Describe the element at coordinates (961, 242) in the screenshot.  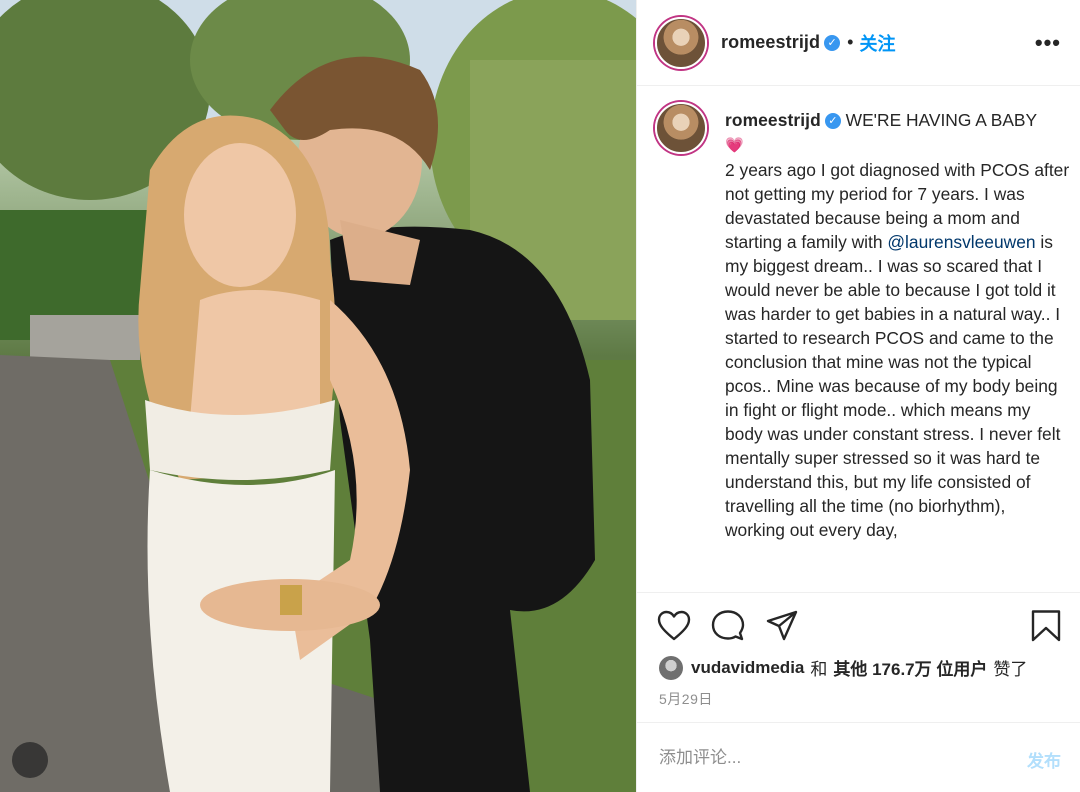
I see `mention-link: @laurensvleeuwen` at that location.